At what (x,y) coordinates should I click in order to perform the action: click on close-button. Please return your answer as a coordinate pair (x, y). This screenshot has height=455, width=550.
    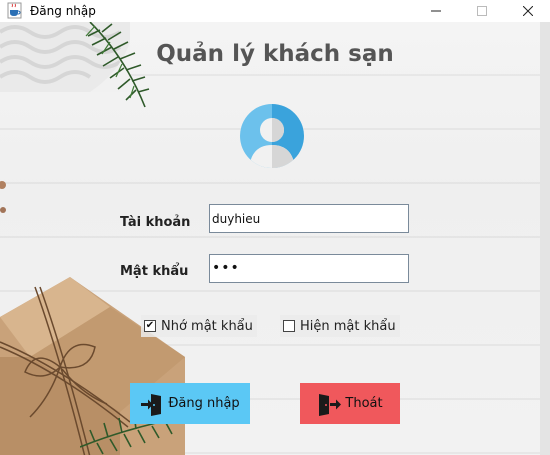
    Looking at the image, I should click on (527, 11).